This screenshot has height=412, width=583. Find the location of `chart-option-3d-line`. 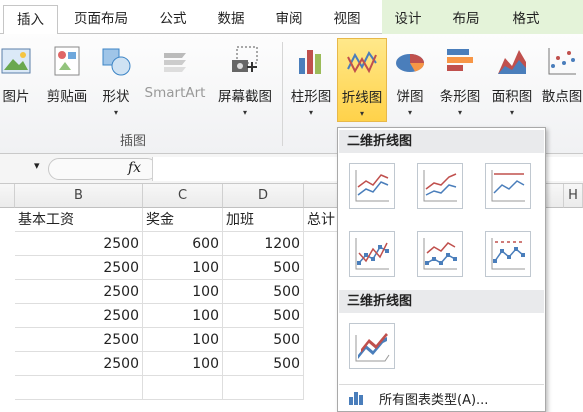

chart-option-3d-line is located at coordinates (372, 346).